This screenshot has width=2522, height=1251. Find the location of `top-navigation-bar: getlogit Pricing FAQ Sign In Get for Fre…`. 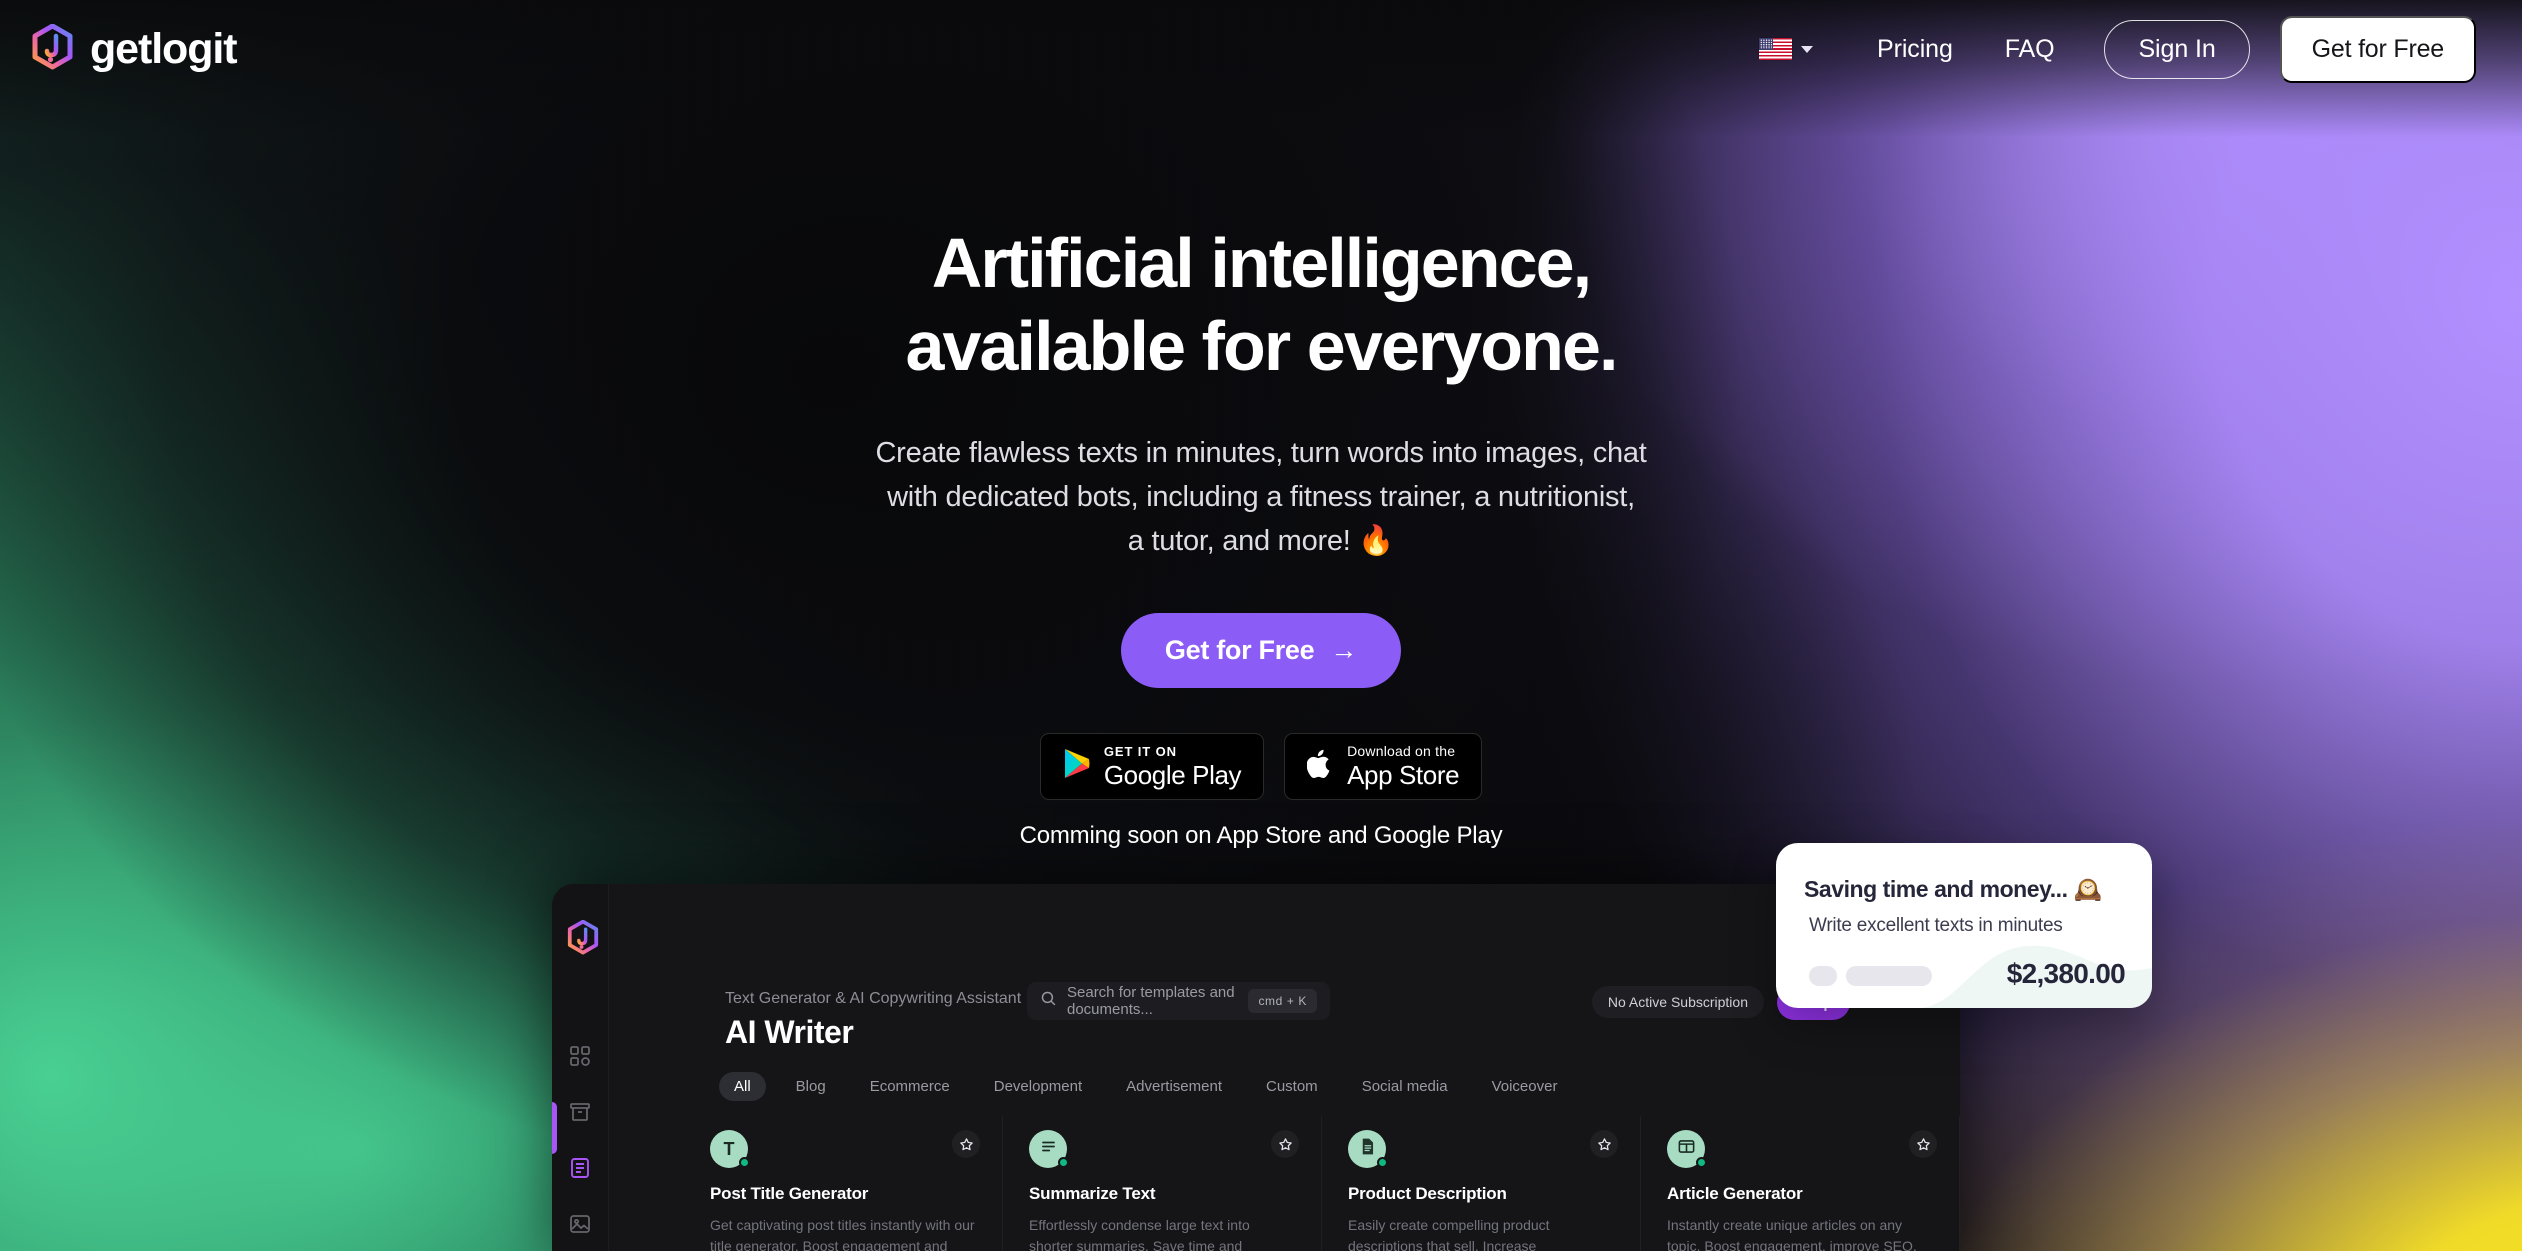

top-navigation-bar: getlogit Pricing FAQ Sign In Get for Fre… is located at coordinates (1261, 49).